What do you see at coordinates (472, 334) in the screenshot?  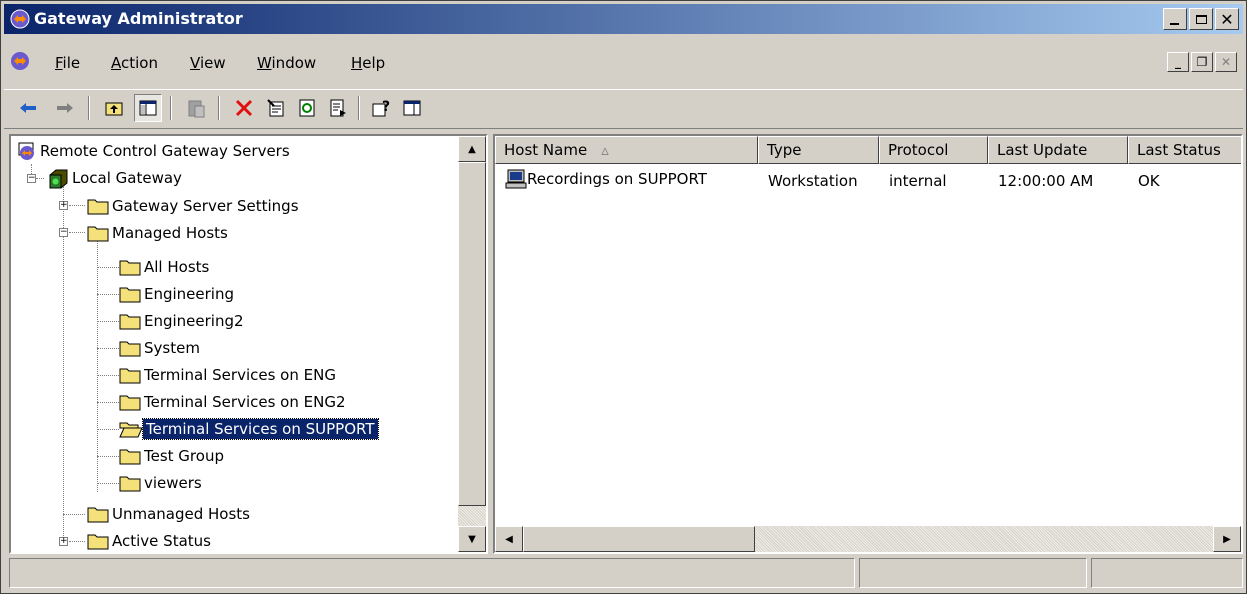 I see `scroll-thumb` at bounding box center [472, 334].